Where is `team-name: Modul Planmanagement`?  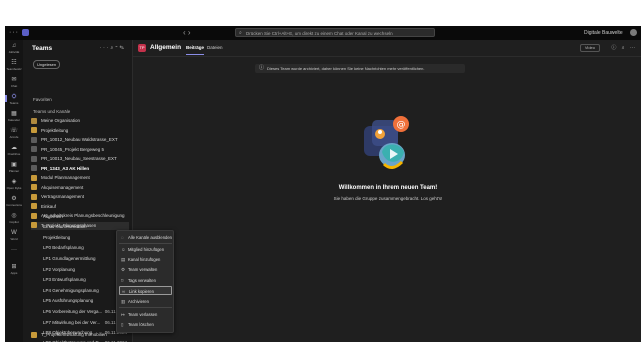
team-name: Modul Planmanagement is located at coordinates (65, 177).